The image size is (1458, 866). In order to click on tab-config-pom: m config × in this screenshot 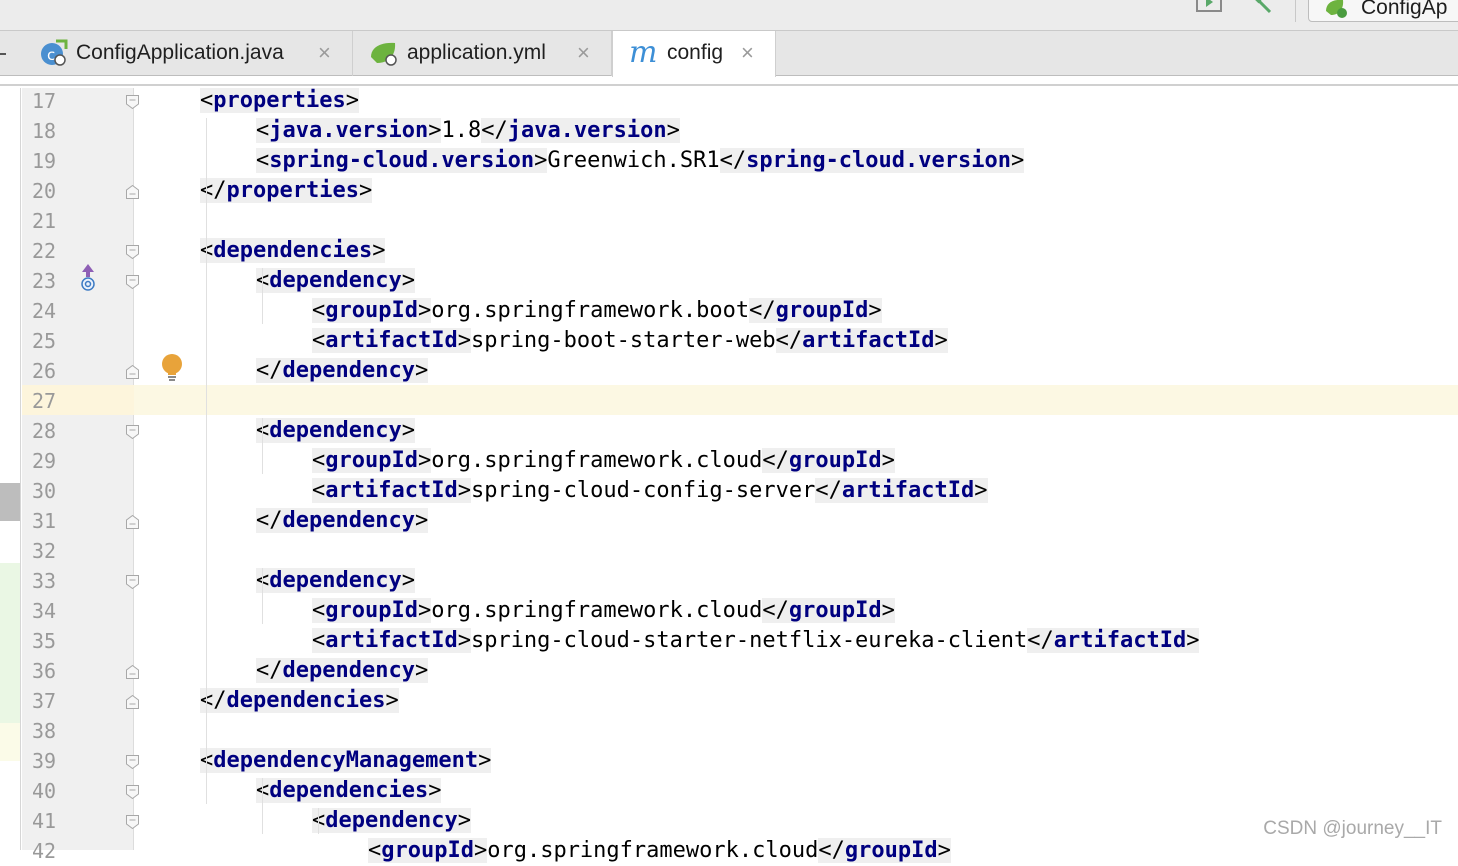, I will do `click(694, 54)`.